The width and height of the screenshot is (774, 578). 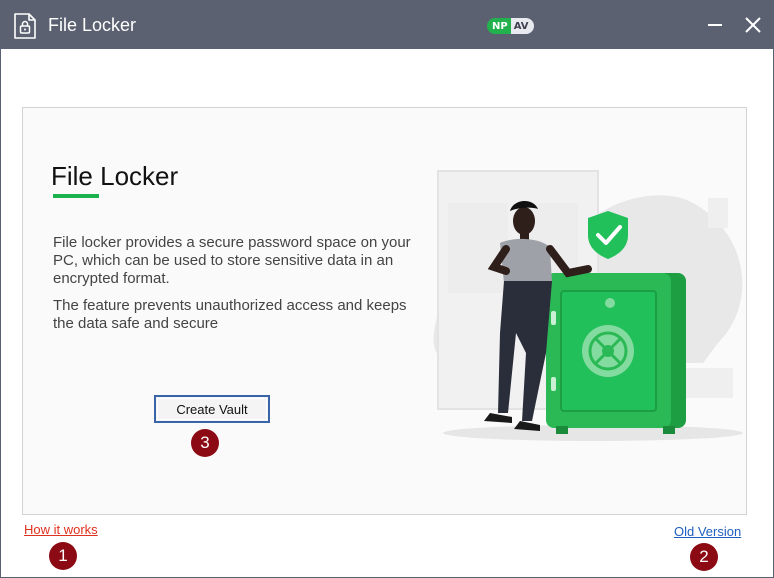 I want to click on npav-logo: NP AV, so click(x=510, y=26).